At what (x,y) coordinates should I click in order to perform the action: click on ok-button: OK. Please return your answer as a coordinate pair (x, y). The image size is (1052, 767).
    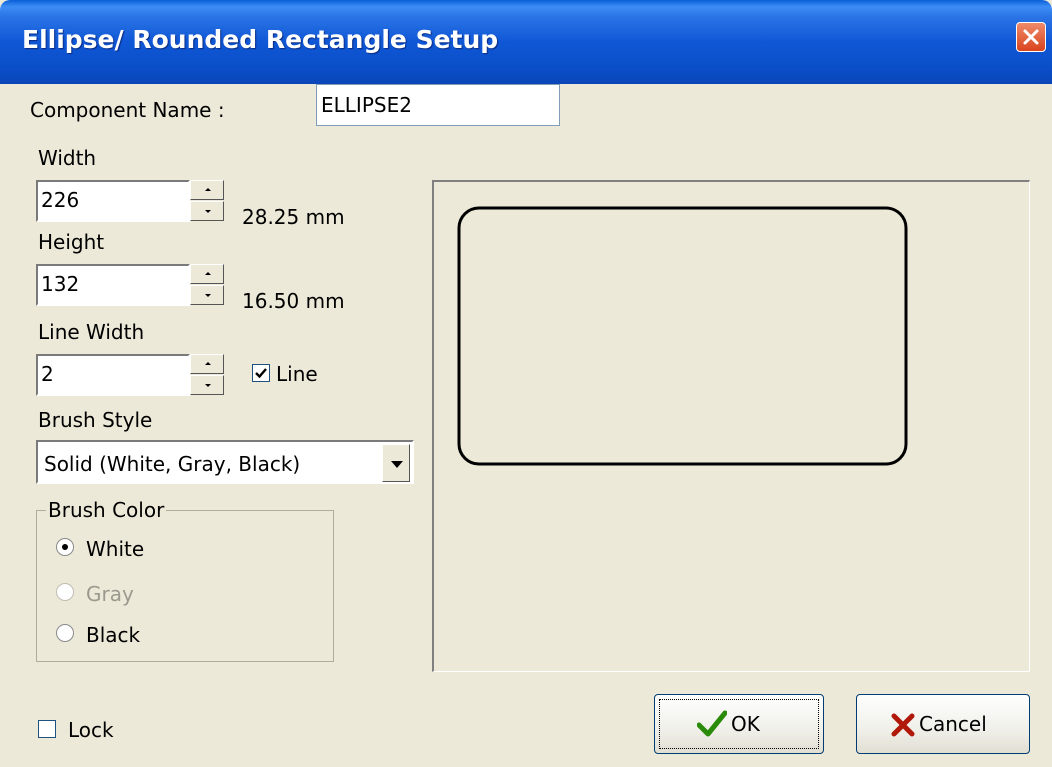
    Looking at the image, I should click on (739, 724).